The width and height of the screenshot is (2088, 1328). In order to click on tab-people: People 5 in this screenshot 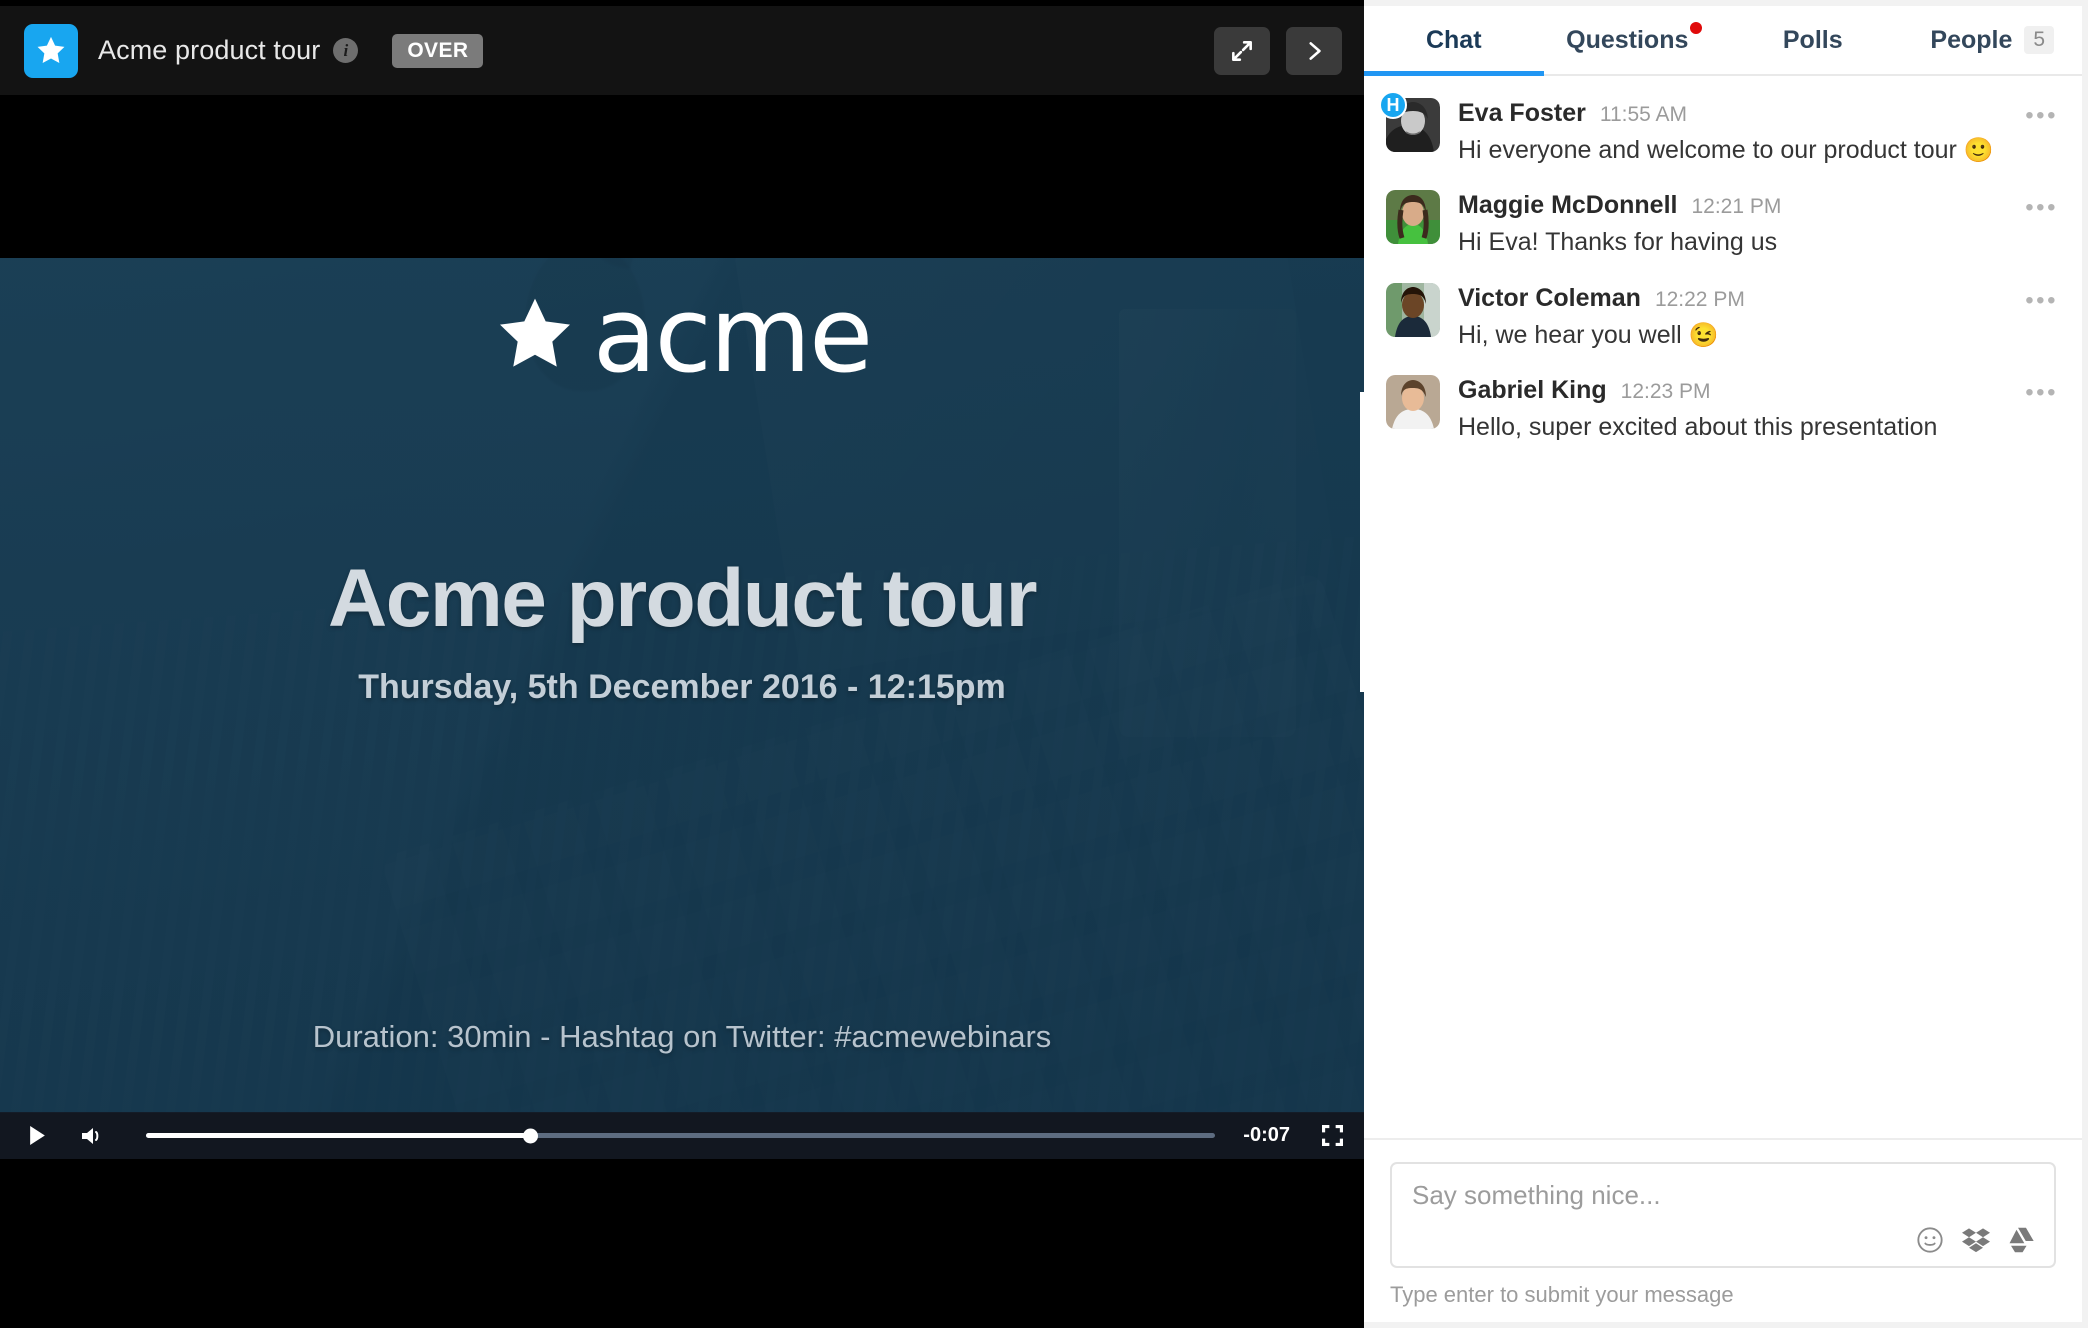, I will do `click(1993, 40)`.